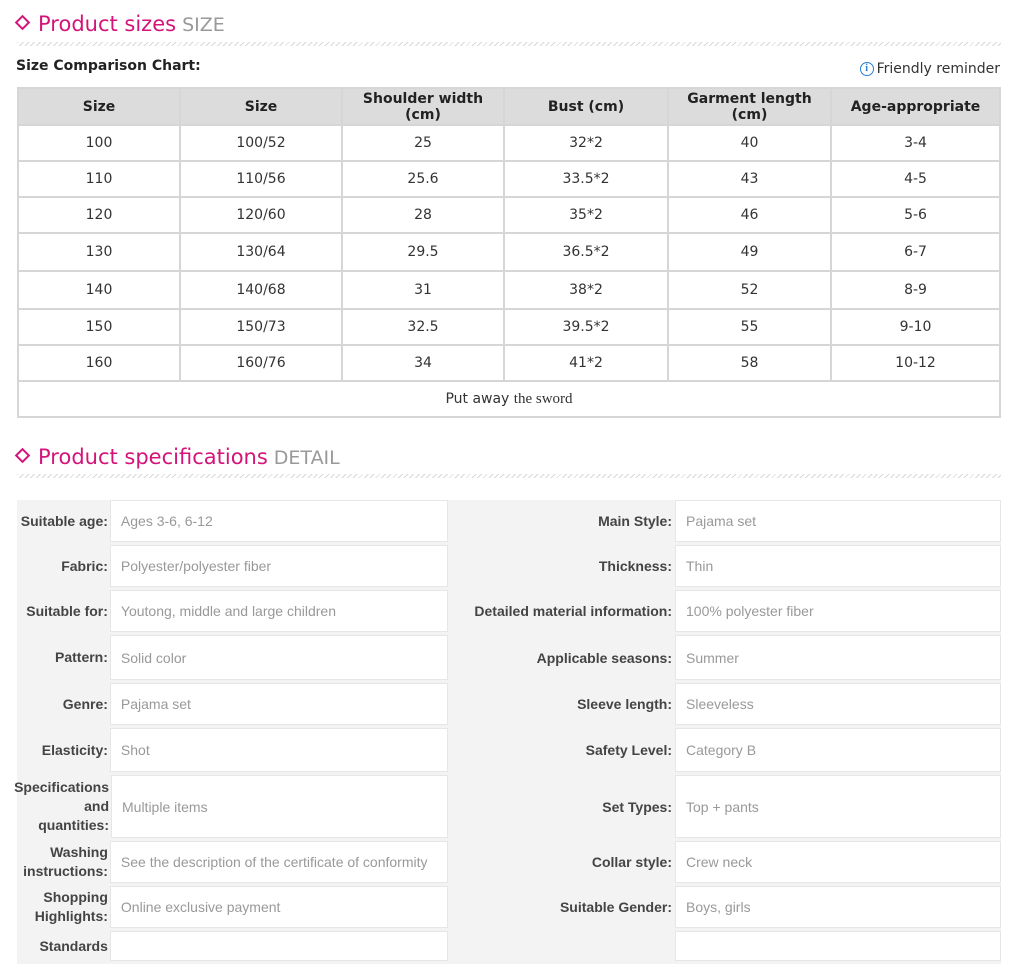 This screenshot has height=964, width=1015. Describe the element at coordinates (635, 566) in the screenshot. I see `spec-label: Thickness:` at that location.